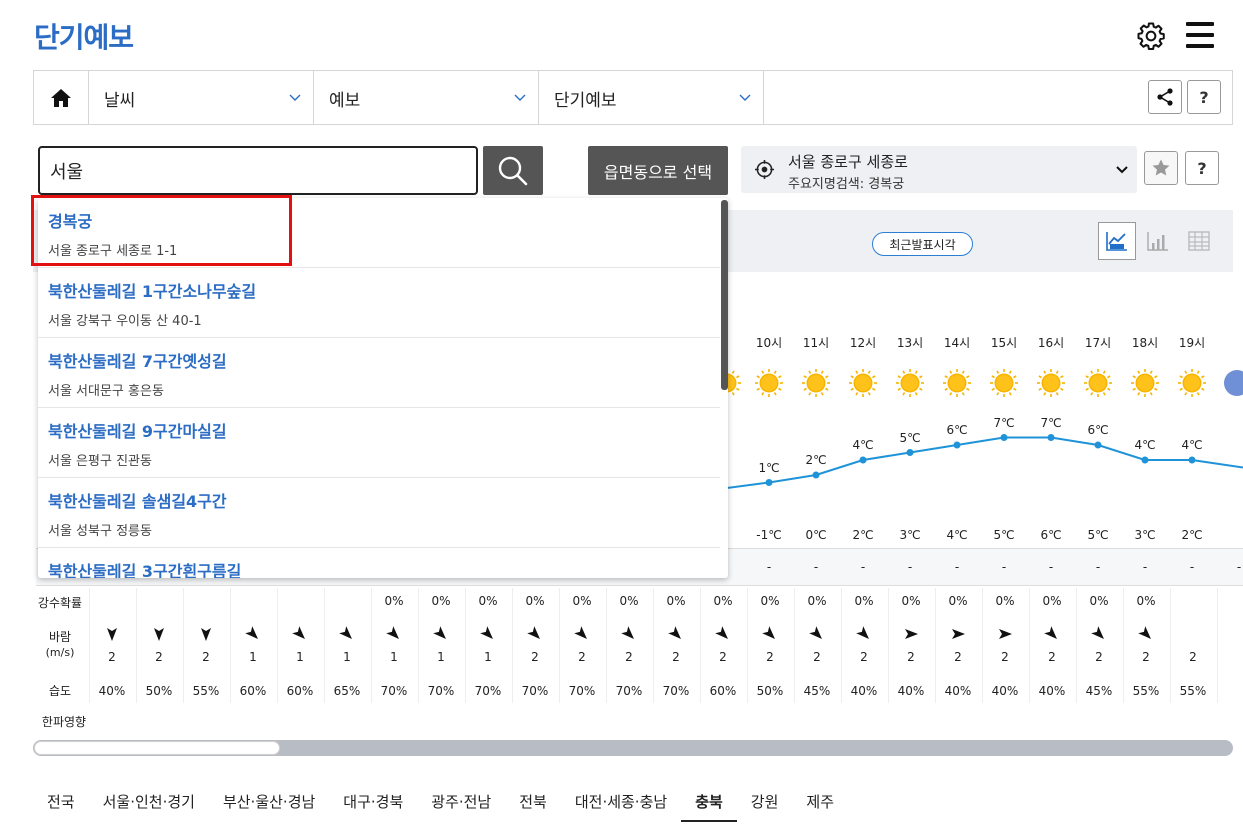 This screenshot has height=828, width=1243. Describe the element at coordinates (1204, 97) in the screenshot. I see `help-button: ?` at that location.